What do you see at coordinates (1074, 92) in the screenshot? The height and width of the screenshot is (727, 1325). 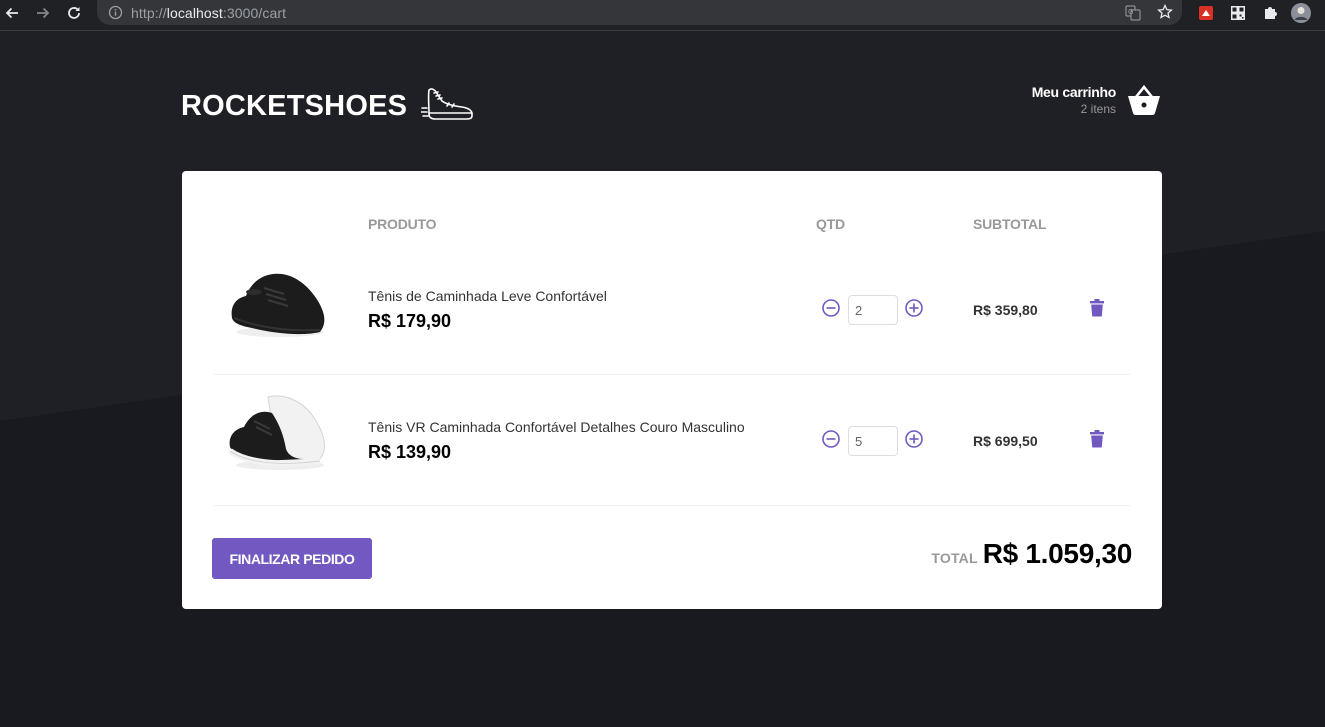 I see `cart-title: Meu carrinho` at bounding box center [1074, 92].